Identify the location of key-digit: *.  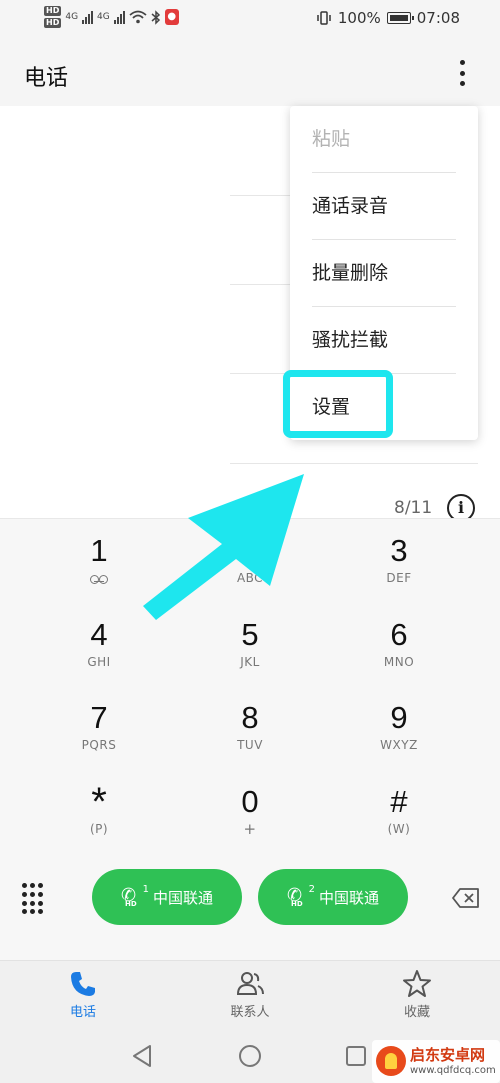
(99, 802).